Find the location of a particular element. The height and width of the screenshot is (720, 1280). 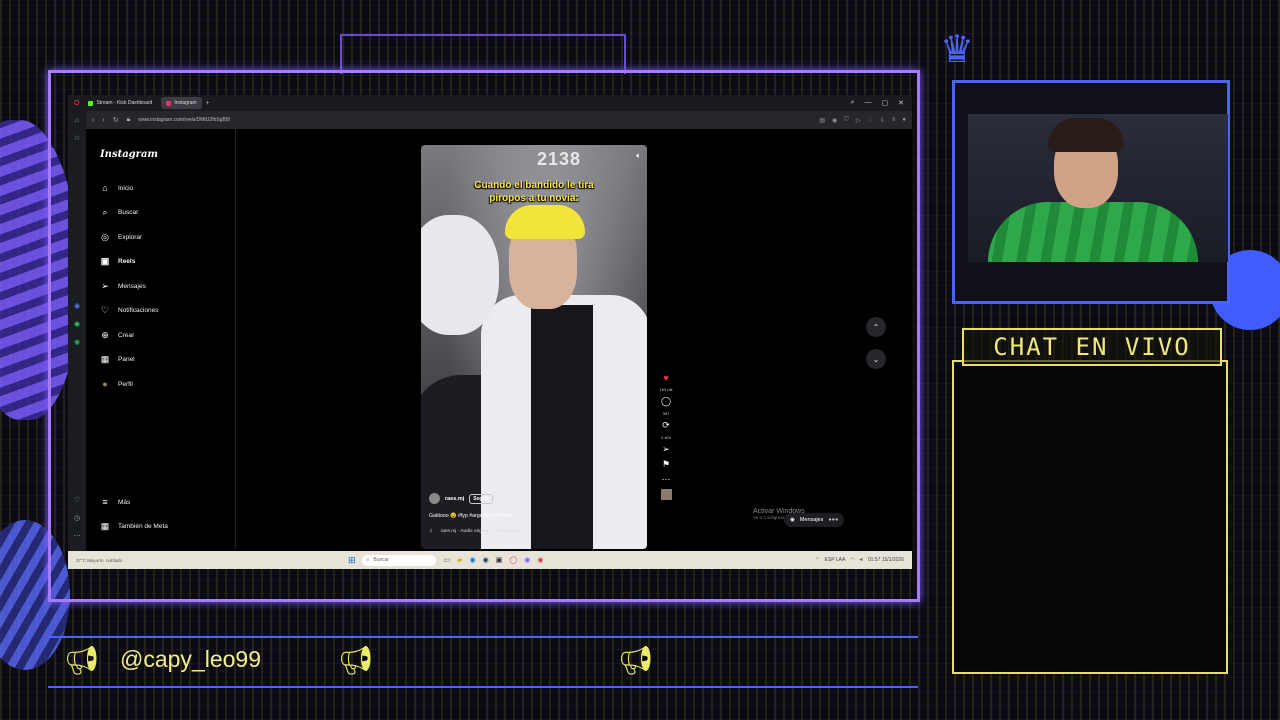

compass-icon: ◎ is located at coordinates (105, 237).